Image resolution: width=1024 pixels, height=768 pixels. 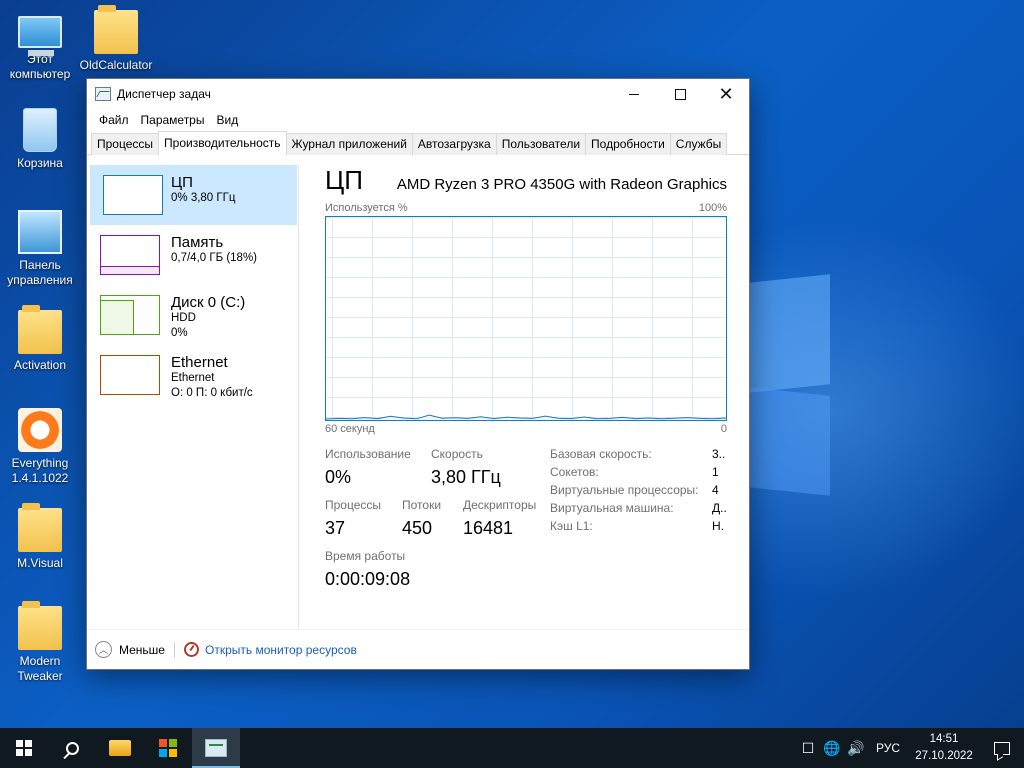 What do you see at coordinates (203, 198) in the screenshot?
I see `sidebar-item-detail: 0% 3,80 ГГц` at bounding box center [203, 198].